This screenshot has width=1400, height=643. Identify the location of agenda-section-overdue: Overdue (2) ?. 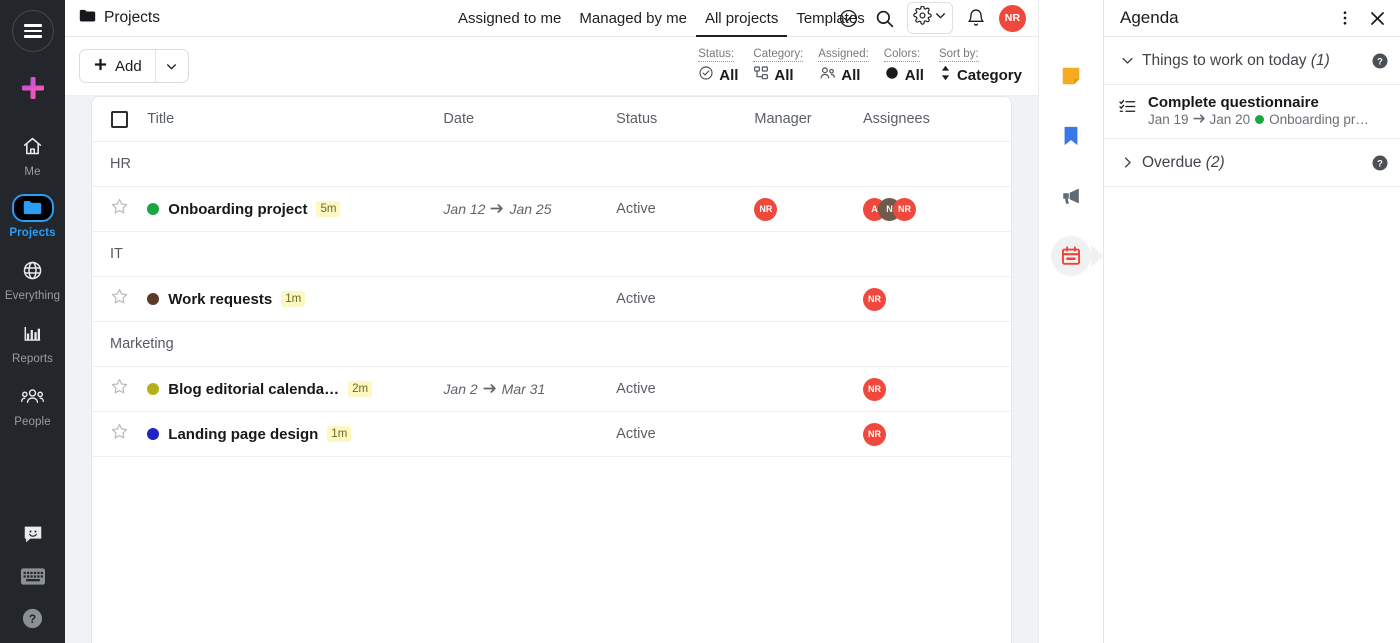
(1252, 163).